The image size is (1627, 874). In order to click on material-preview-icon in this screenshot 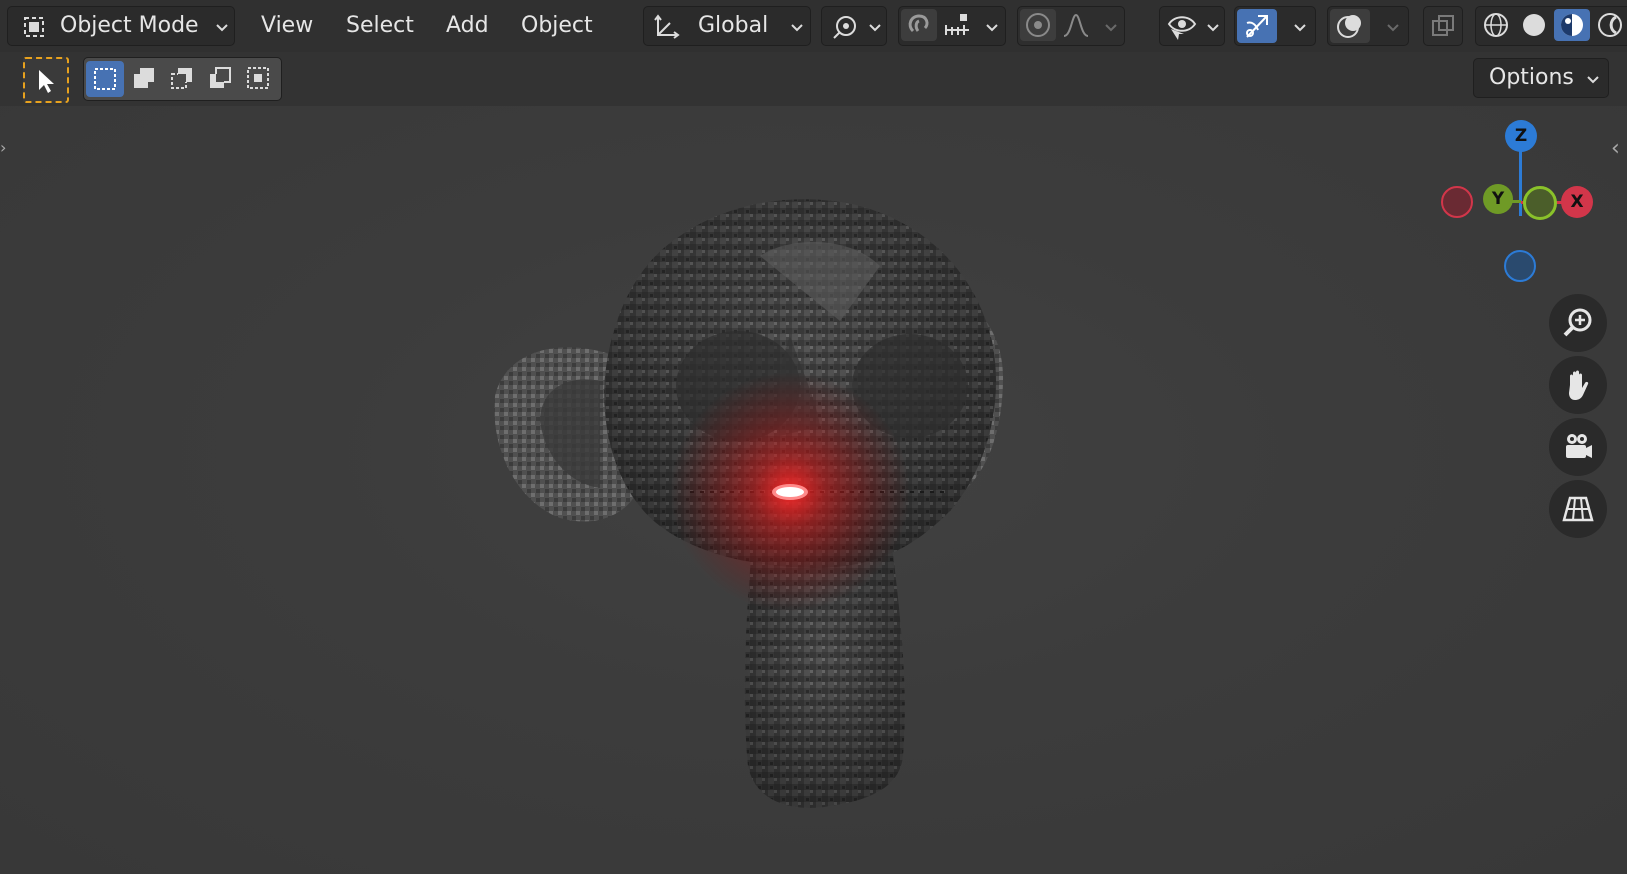, I will do `click(1572, 25)`.